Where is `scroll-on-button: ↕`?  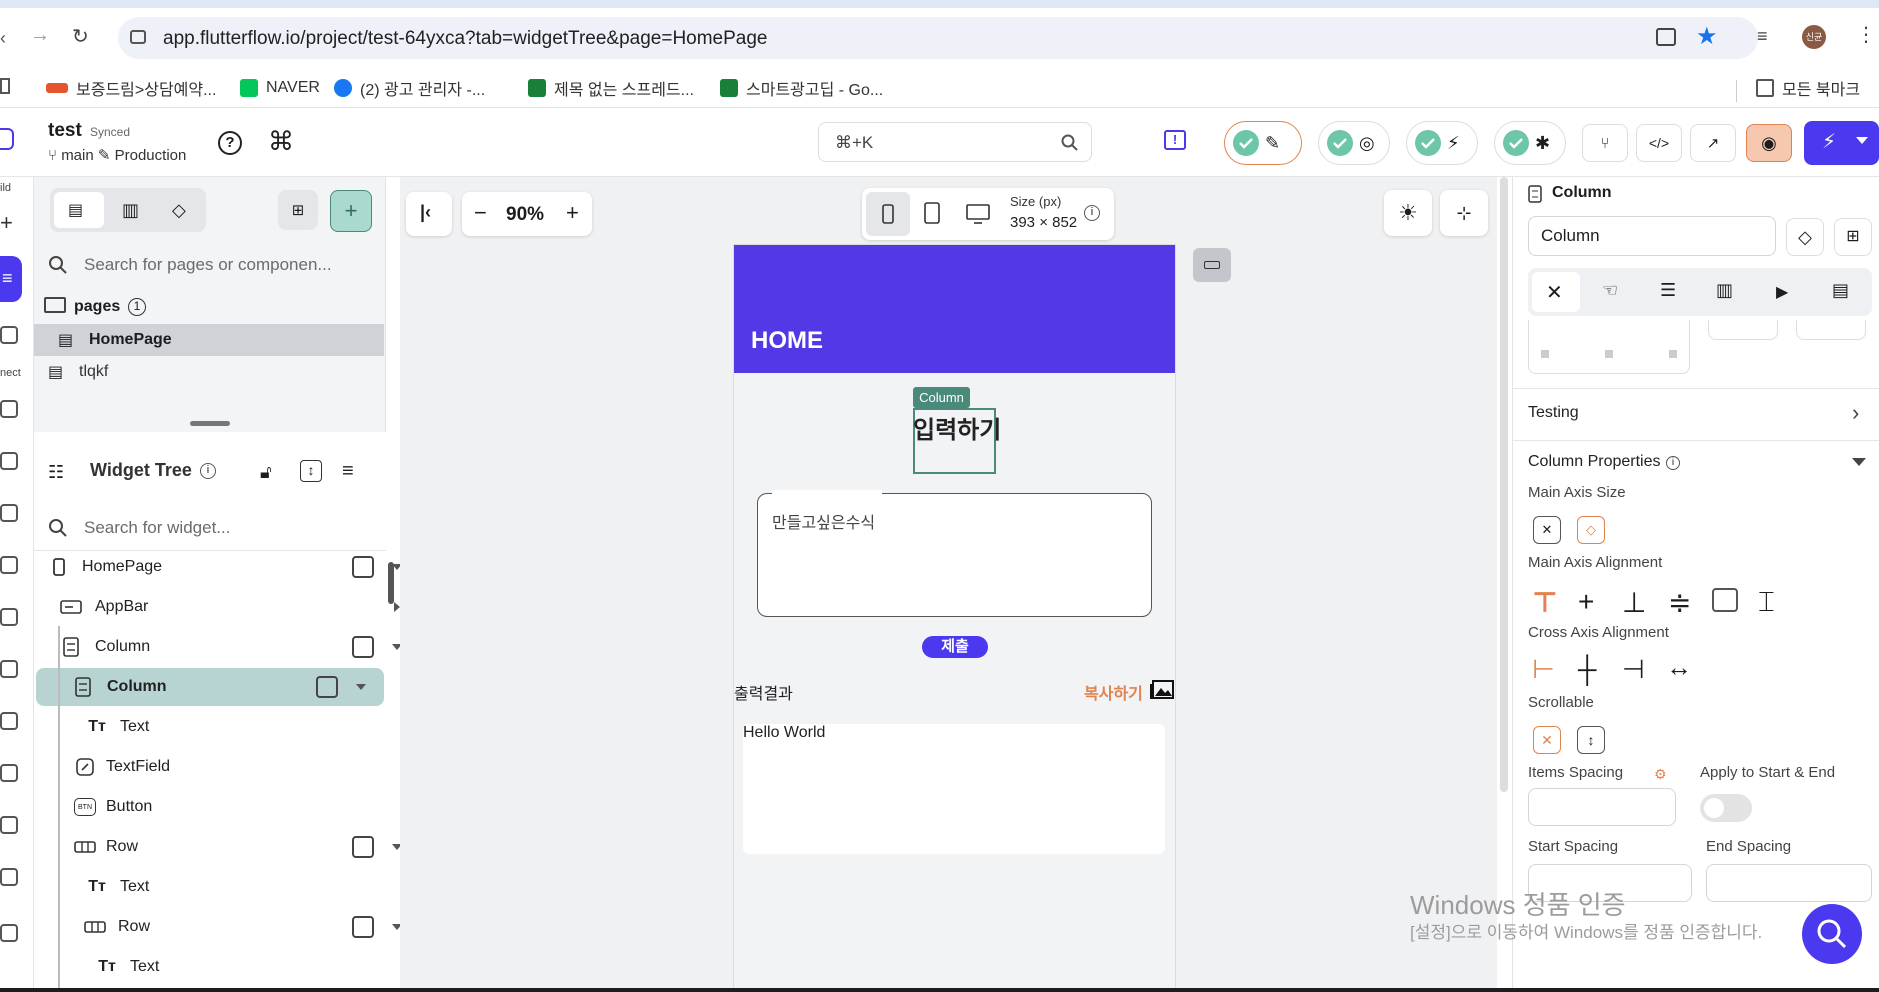
scroll-on-button: ↕ is located at coordinates (1591, 740).